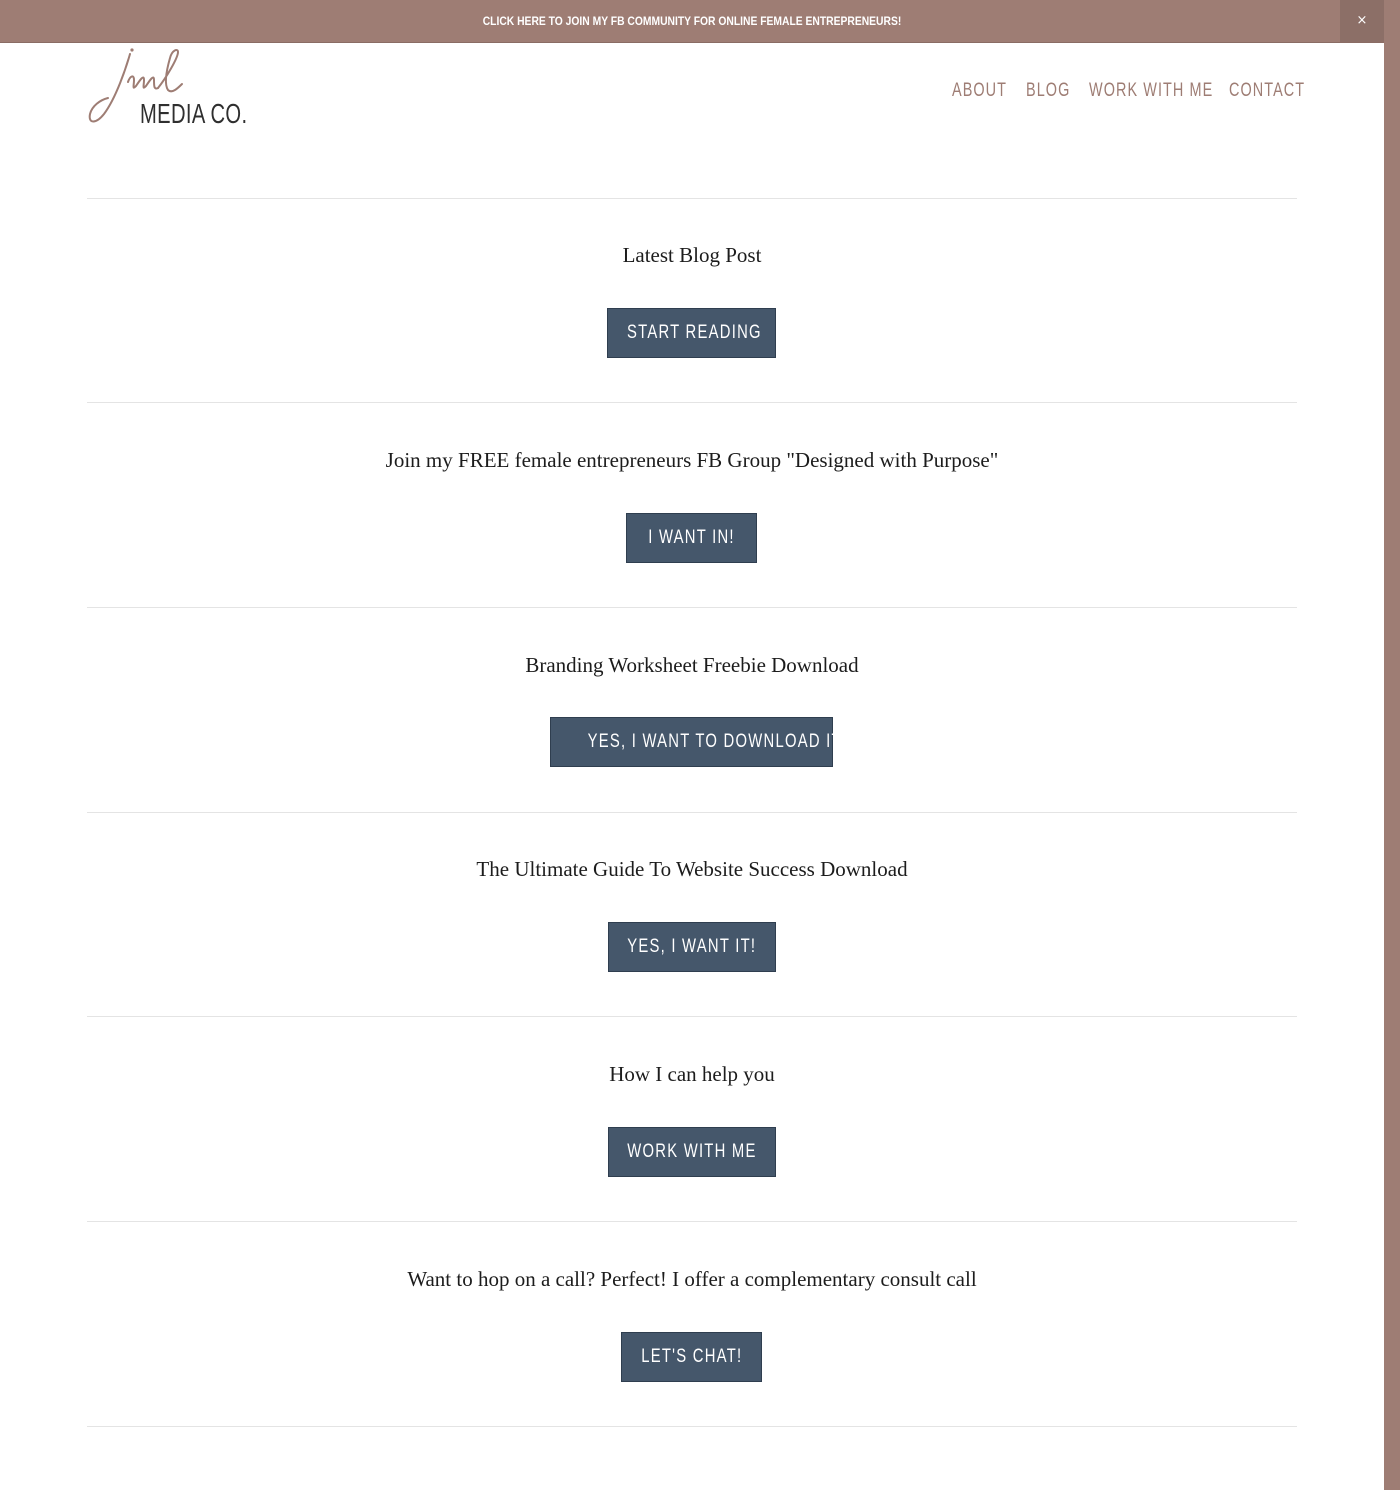 Image resolution: width=1400 pixels, height=1490 pixels. Describe the element at coordinates (1392, 745) in the screenshot. I see `scrollbar` at that location.